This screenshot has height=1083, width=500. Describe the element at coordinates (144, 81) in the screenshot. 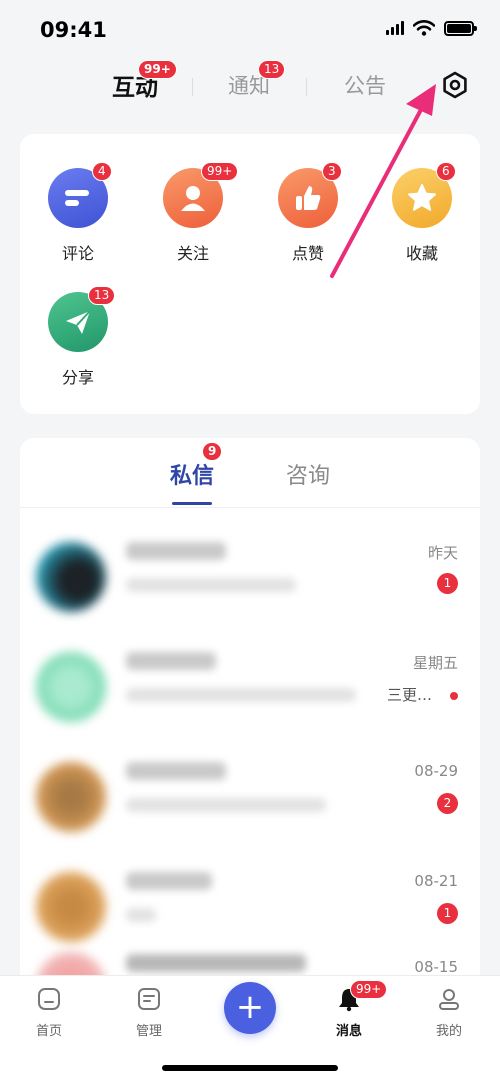

I see `tab-interaction: 互动 99+` at that location.